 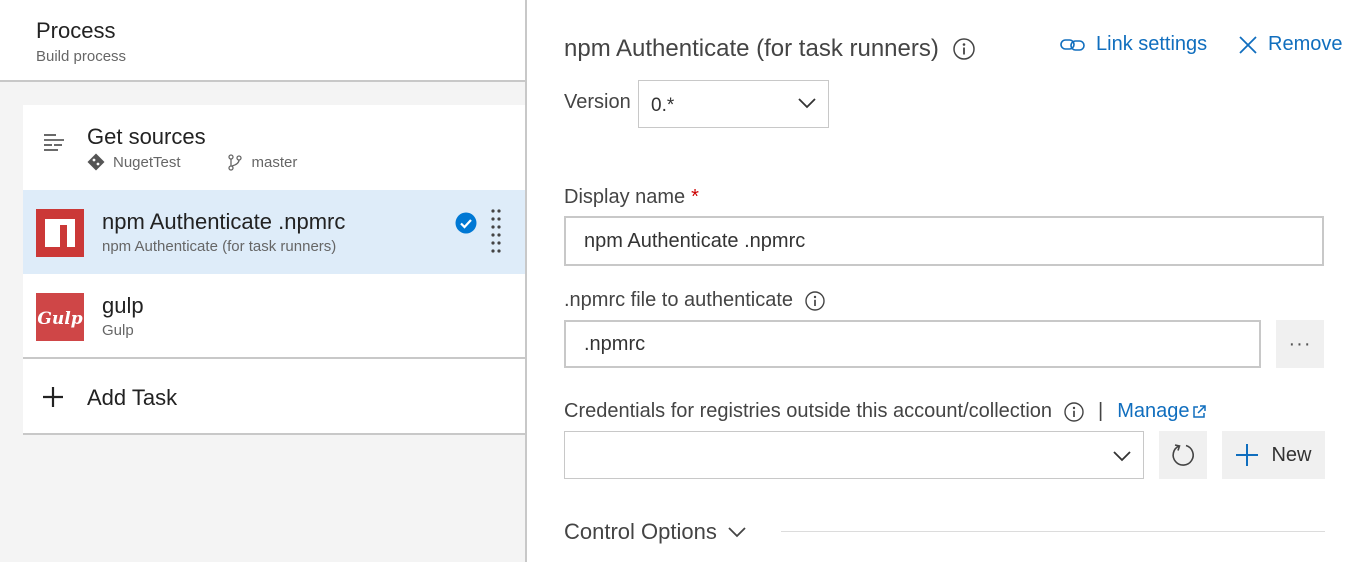 What do you see at coordinates (1291, 454) in the screenshot?
I see `new-label: New` at bounding box center [1291, 454].